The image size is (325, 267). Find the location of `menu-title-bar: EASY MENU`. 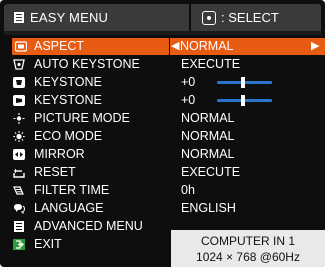

menu-title-bar: EASY MENU is located at coordinates (96, 17).